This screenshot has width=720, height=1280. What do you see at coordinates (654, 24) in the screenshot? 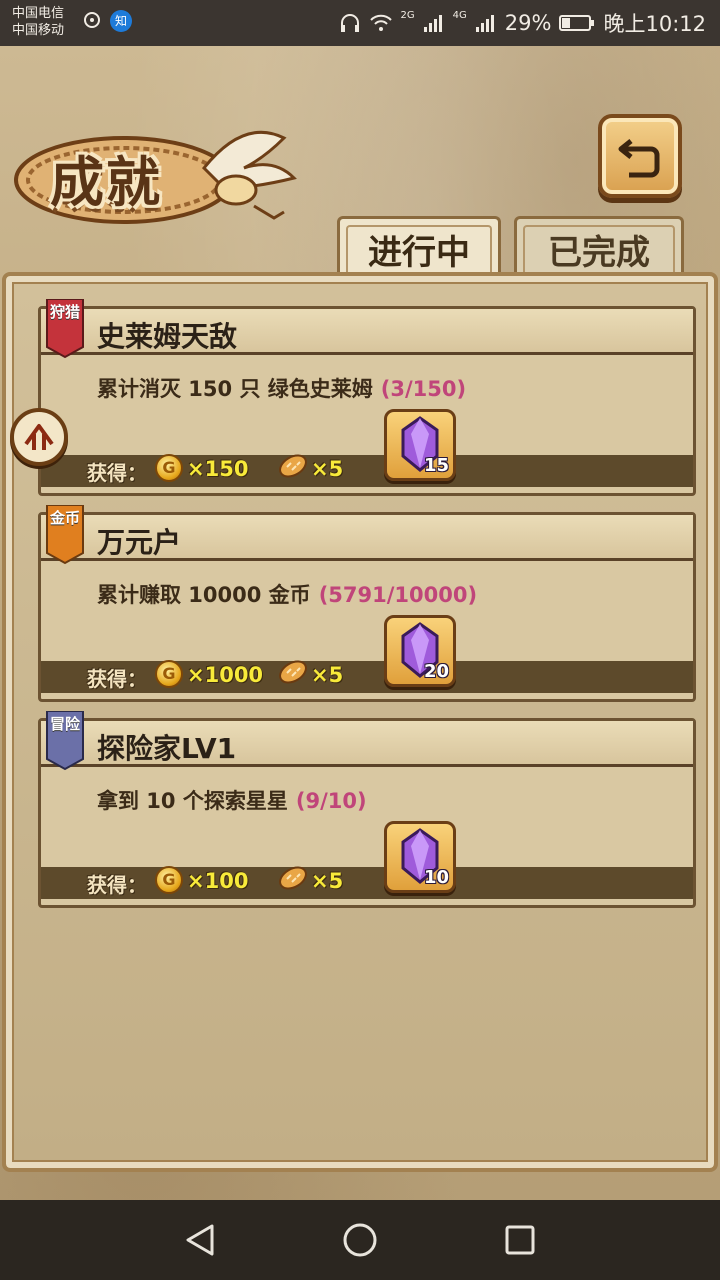
I see `clock: 晚上10:12` at bounding box center [654, 24].